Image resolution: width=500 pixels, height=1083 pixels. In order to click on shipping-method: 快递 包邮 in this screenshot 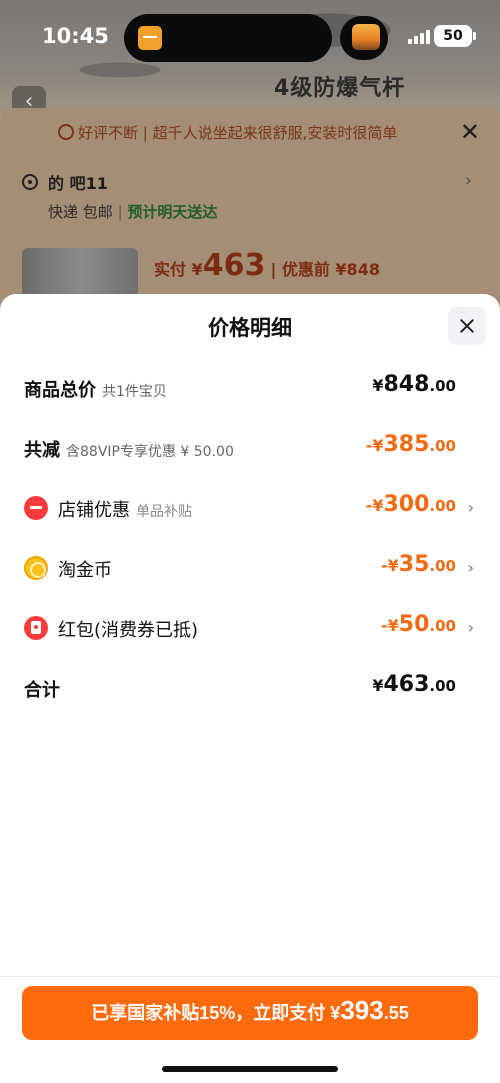, I will do `click(80, 212)`.